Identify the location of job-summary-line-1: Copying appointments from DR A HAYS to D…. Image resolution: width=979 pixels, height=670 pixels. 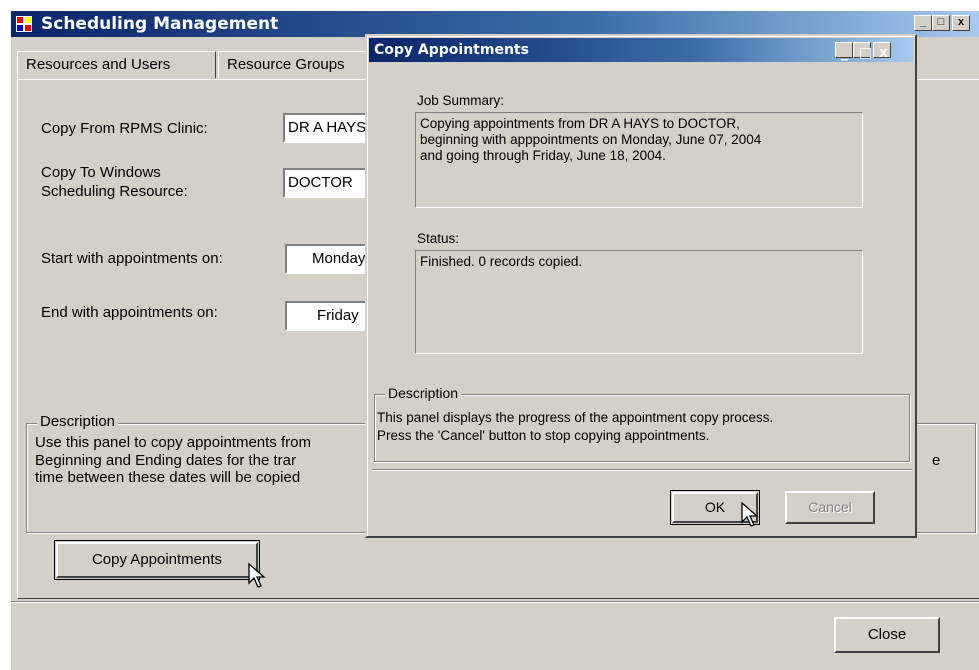
(580, 123).